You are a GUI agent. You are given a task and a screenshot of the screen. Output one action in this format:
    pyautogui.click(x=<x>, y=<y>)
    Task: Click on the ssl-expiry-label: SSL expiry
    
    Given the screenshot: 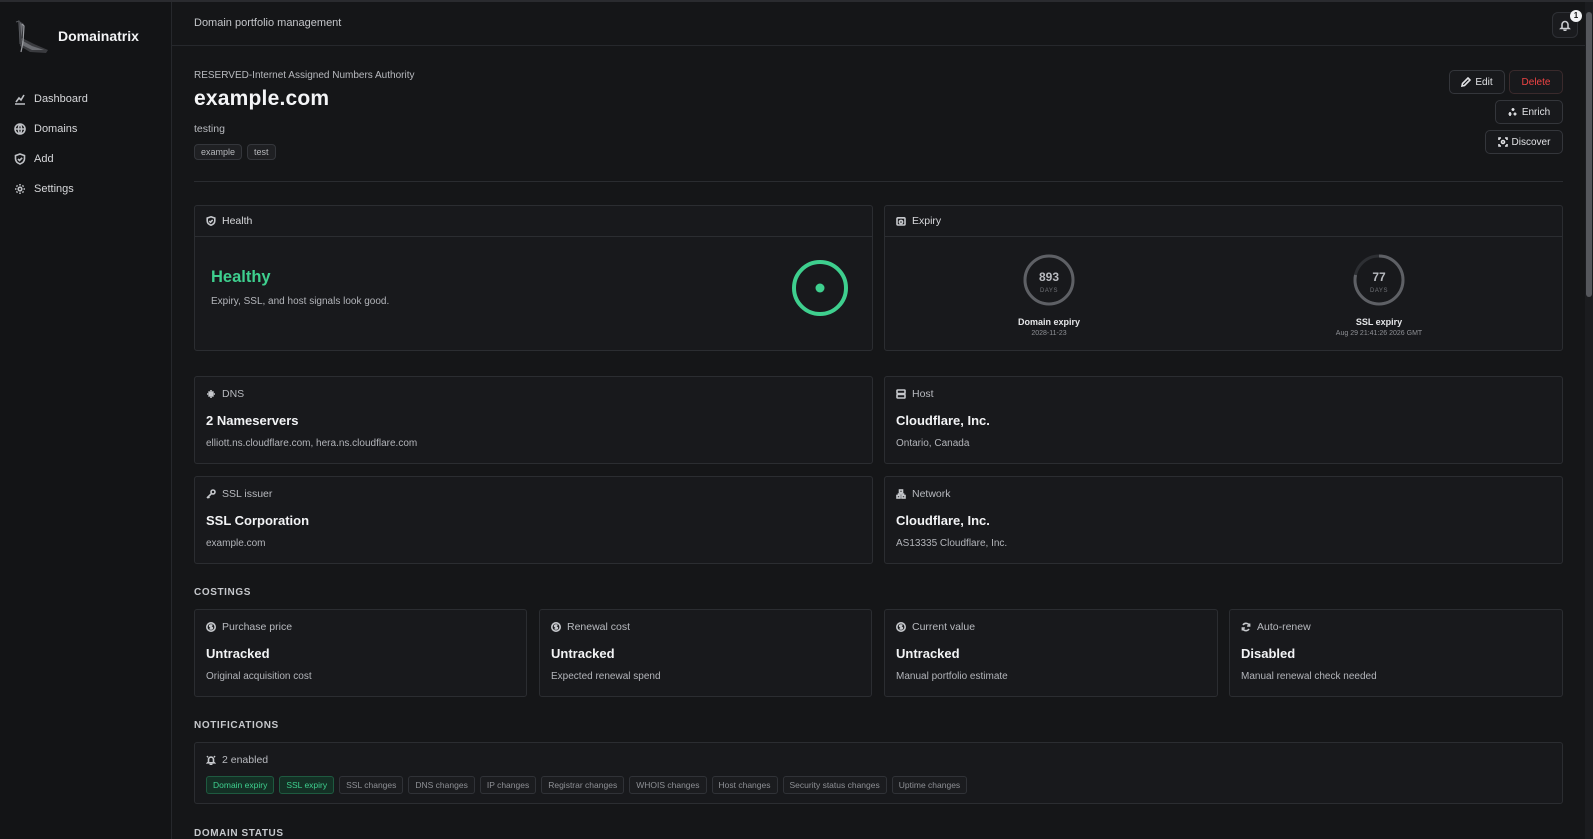 What is the action you would take?
    pyautogui.click(x=1379, y=322)
    